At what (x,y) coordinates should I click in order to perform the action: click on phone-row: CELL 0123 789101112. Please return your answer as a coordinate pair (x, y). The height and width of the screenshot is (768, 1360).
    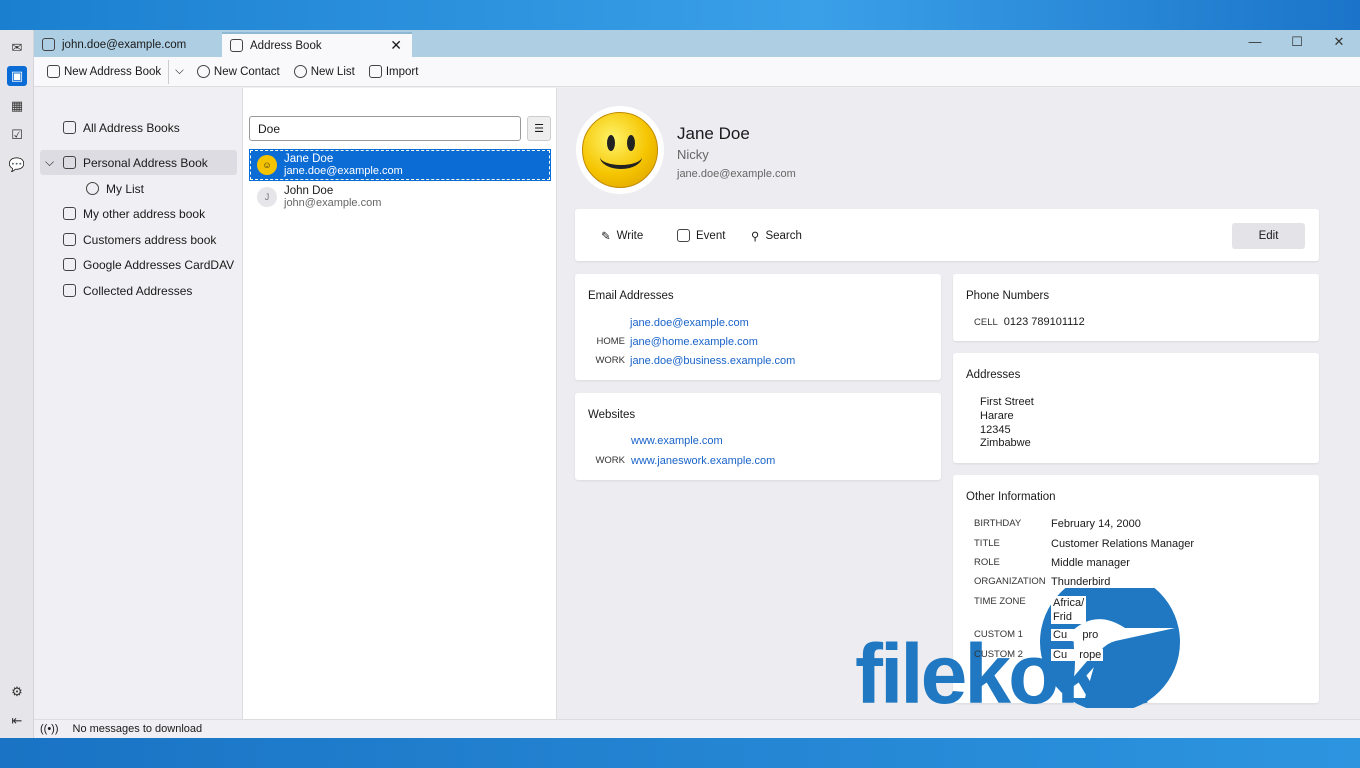
    Looking at the image, I should click on (1029, 322).